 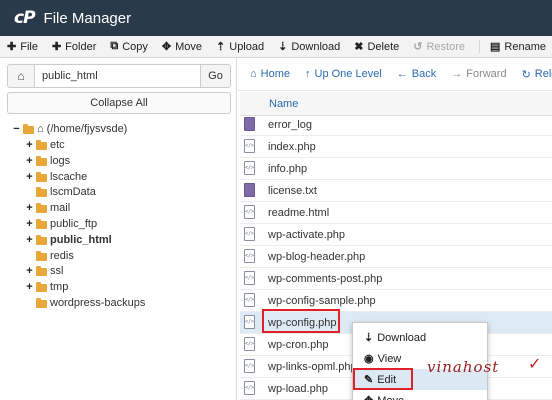 I want to click on tree-item-mail: + mail, so click(x=47, y=208).